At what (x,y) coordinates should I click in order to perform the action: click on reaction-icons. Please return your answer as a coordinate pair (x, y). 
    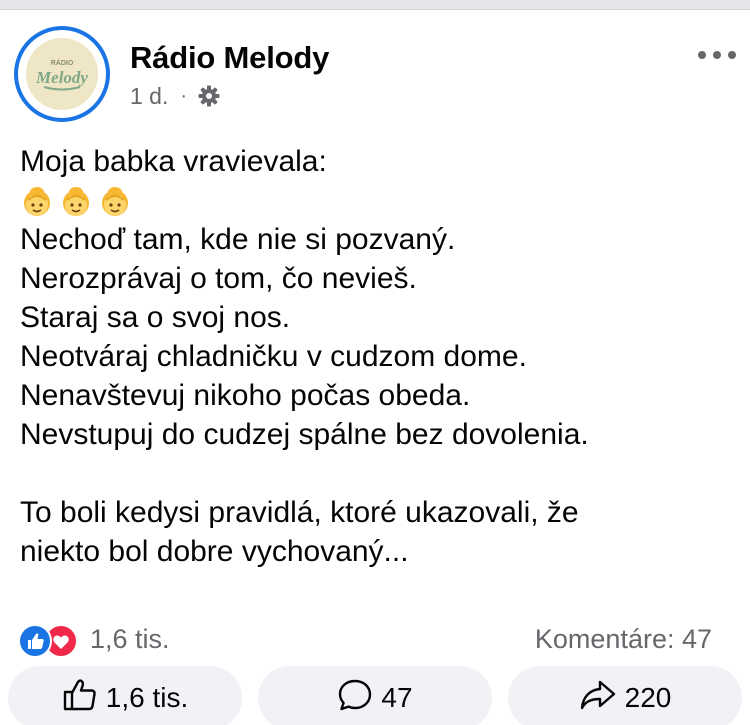
    Looking at the image, I should click on (50, 640).